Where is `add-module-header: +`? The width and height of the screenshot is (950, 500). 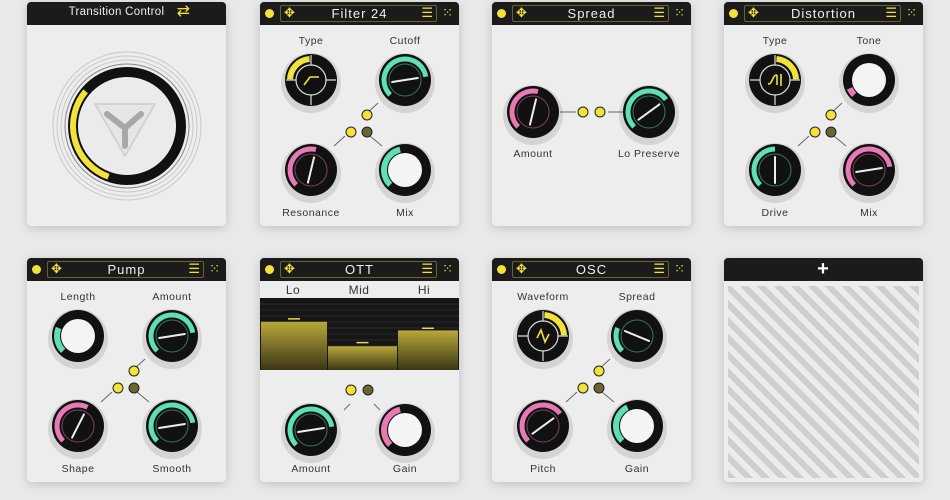
add-module-header: + is located at coordinates (823, 269).